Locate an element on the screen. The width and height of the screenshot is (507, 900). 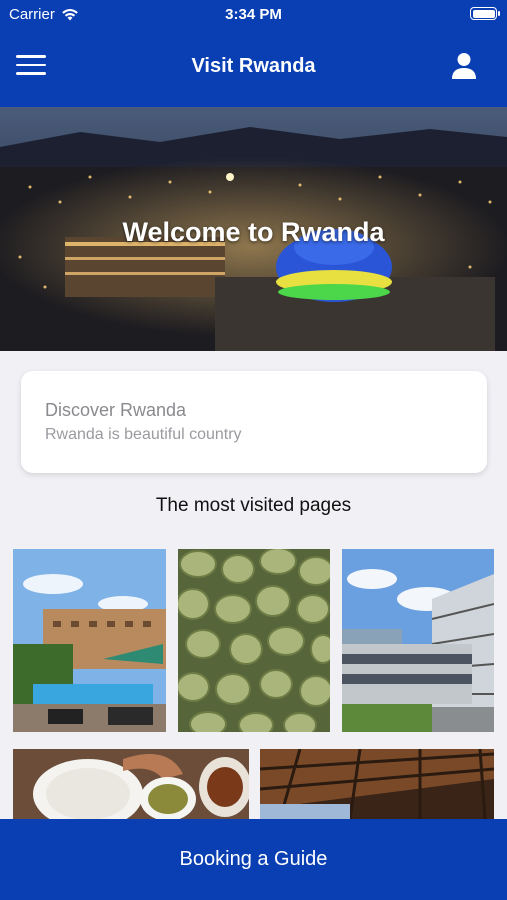
booking-guide-label: Booking a Guide is located at coordinates (253, 859).